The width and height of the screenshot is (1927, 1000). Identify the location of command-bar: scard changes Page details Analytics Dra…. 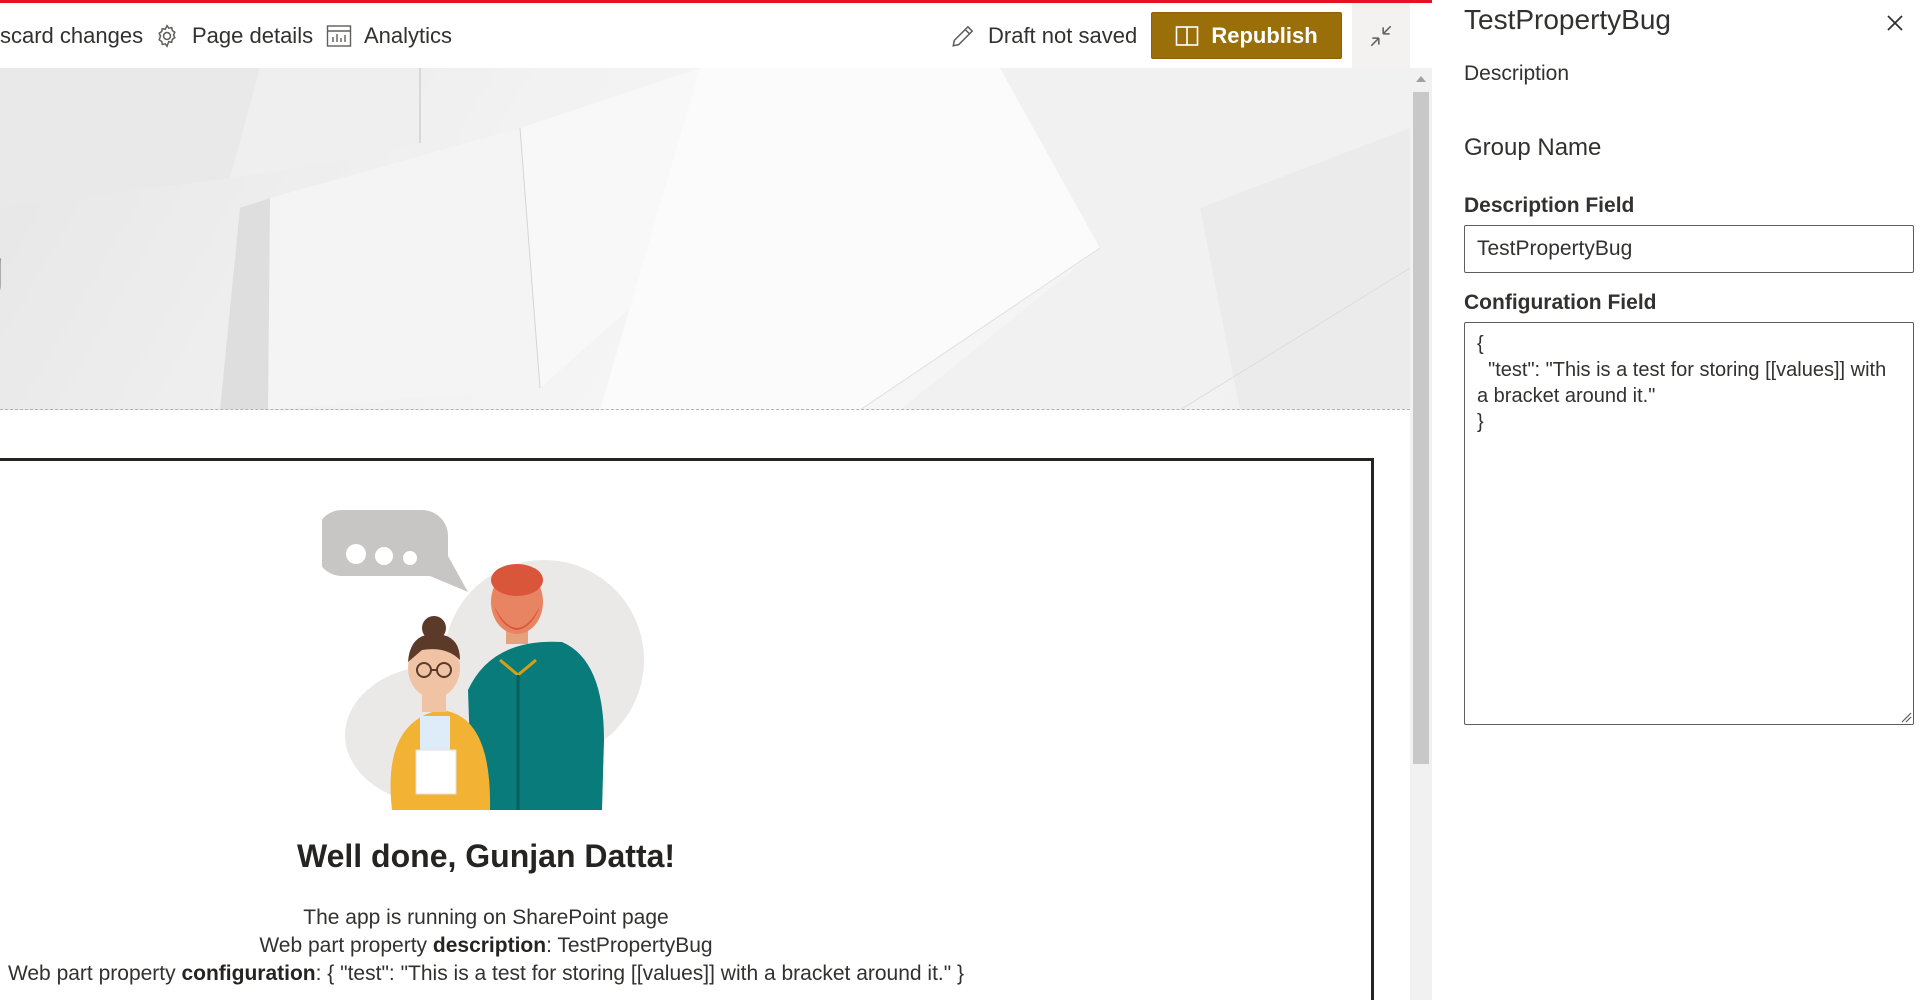
(705, 35).